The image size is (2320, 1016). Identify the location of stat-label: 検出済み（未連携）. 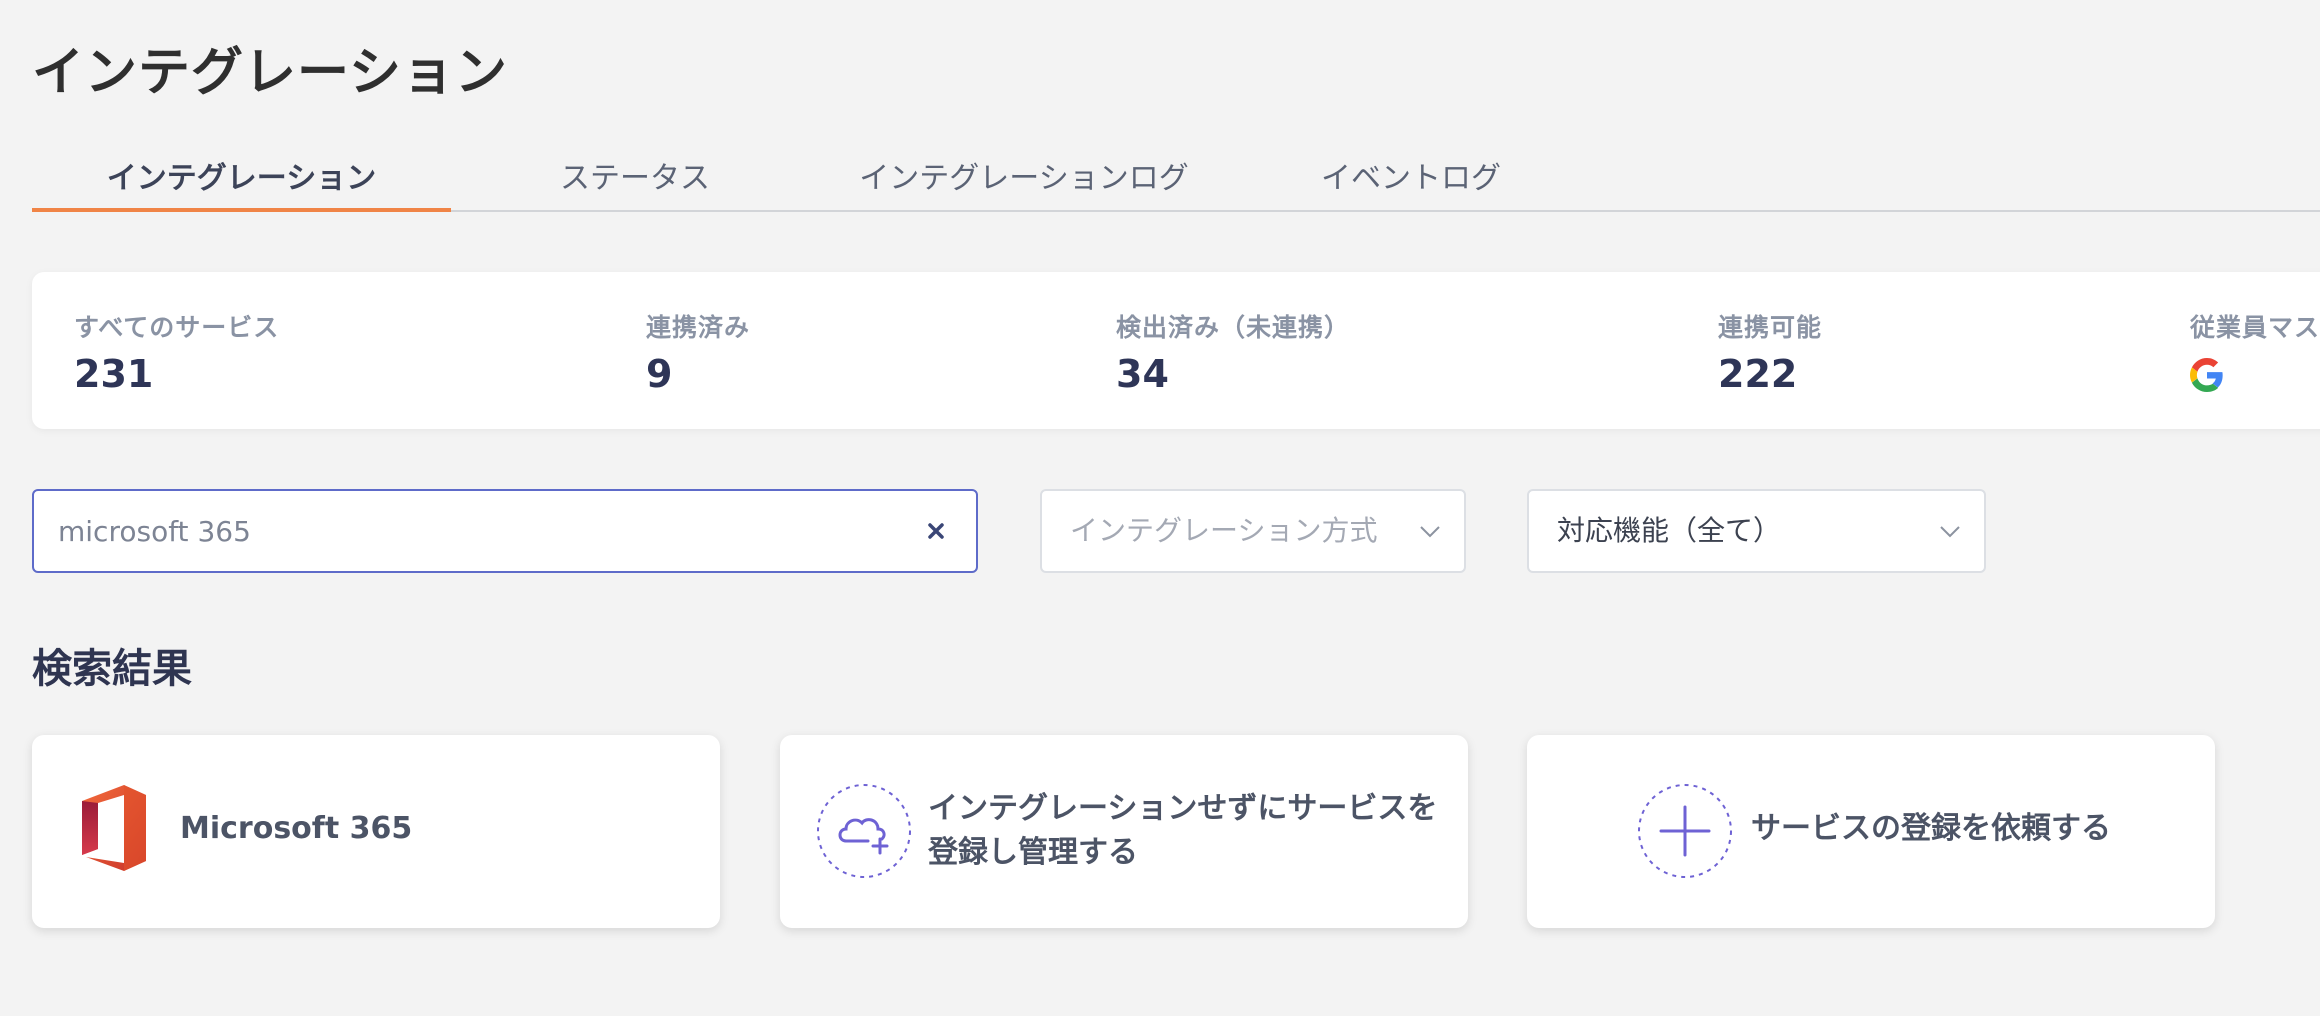
(1233, 327).